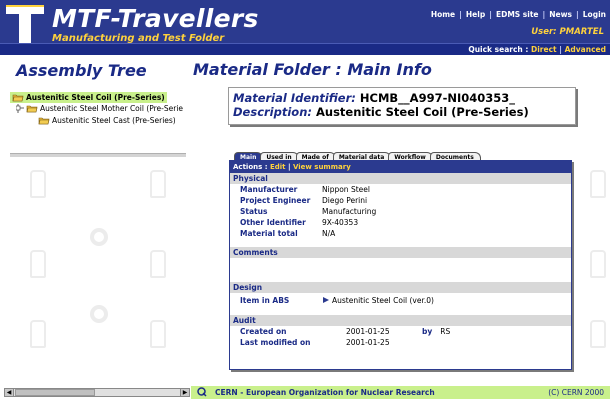  Describe the element at coordinates (275, 200) in the screenshot. I see `field-label: Project Engineer` at that location.